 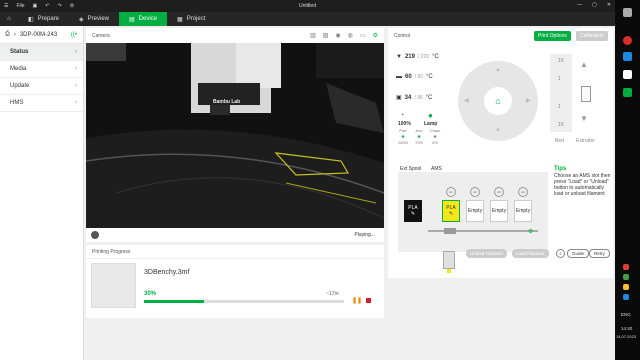 What do you see at coordinates (350, 35) in the screenshot?
I see `snapshot-icon: ◍` at bounding box center [350, 35].